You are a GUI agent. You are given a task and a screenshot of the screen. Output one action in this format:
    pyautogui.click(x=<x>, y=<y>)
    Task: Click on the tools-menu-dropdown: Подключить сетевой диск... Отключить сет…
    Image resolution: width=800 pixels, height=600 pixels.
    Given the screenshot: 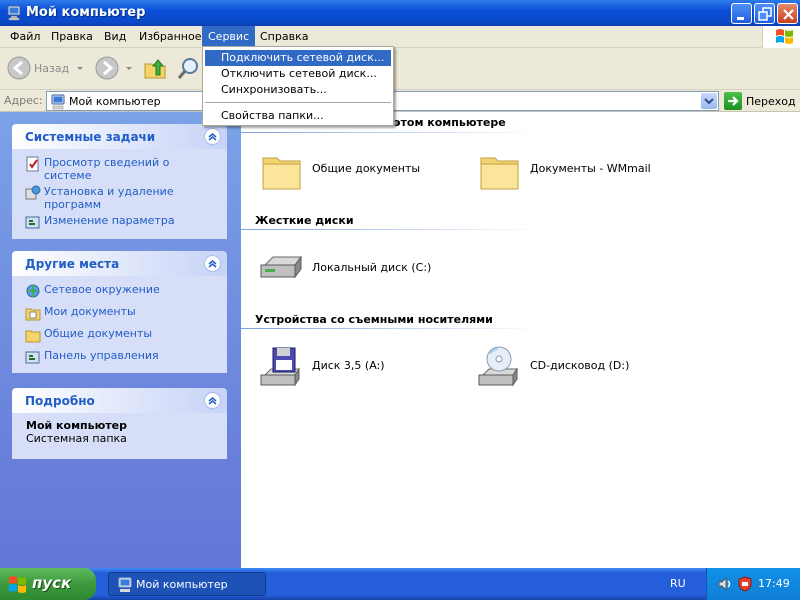 What is the action you would take?
    pyautogui.click(x=298, y=86)
    